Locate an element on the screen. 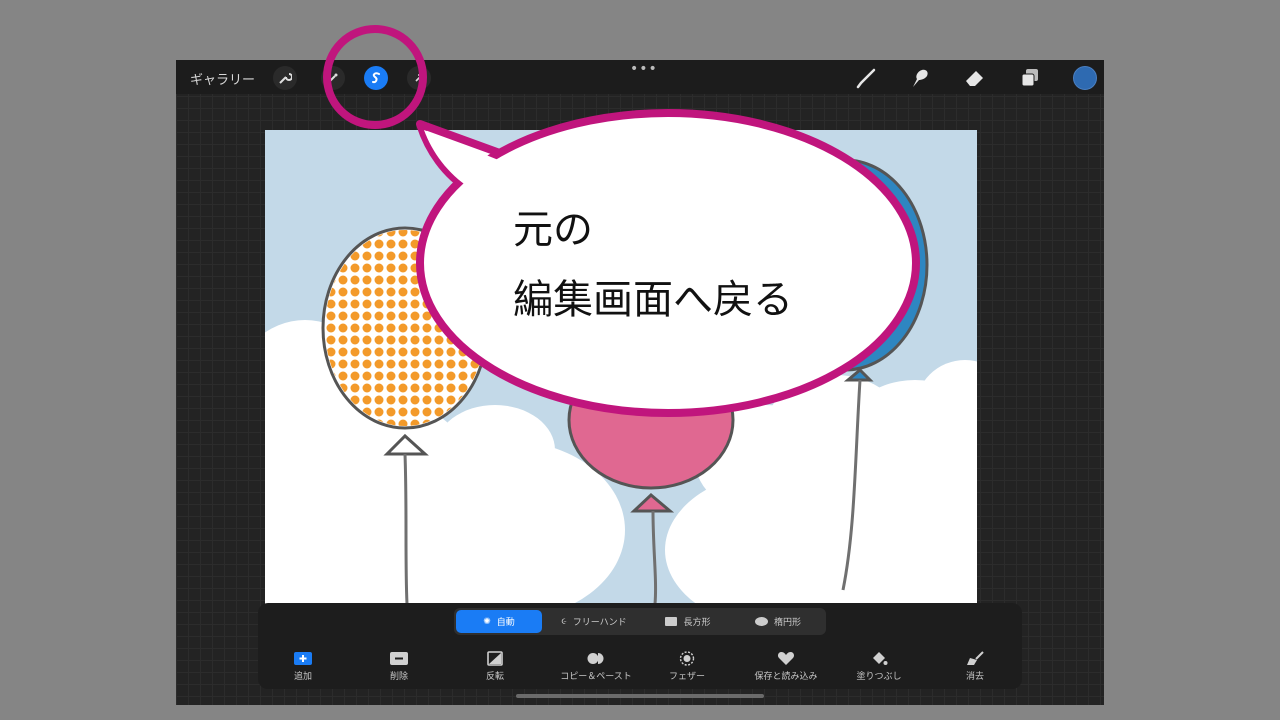 This screenshot has height=720, width=1280. gallery-button: ギャラリー is located at coordinates (222, 78).